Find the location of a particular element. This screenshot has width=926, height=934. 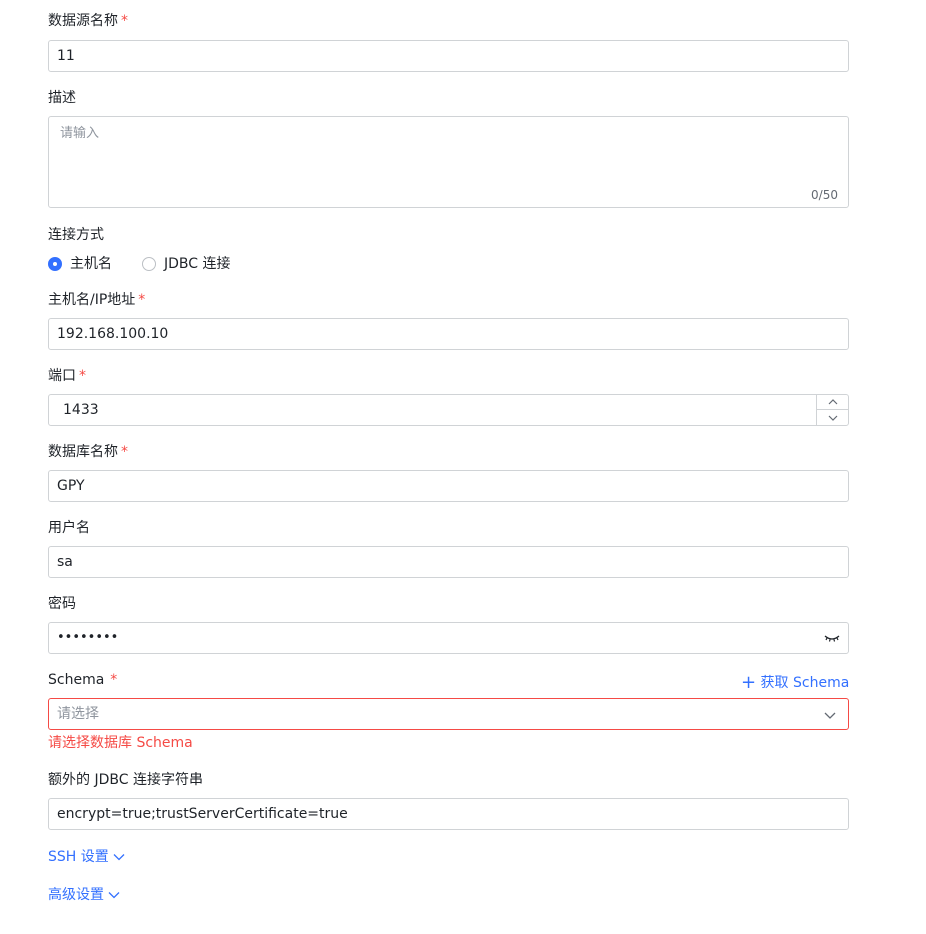

password-input: •••••••• is located at coordinates (448, 638).